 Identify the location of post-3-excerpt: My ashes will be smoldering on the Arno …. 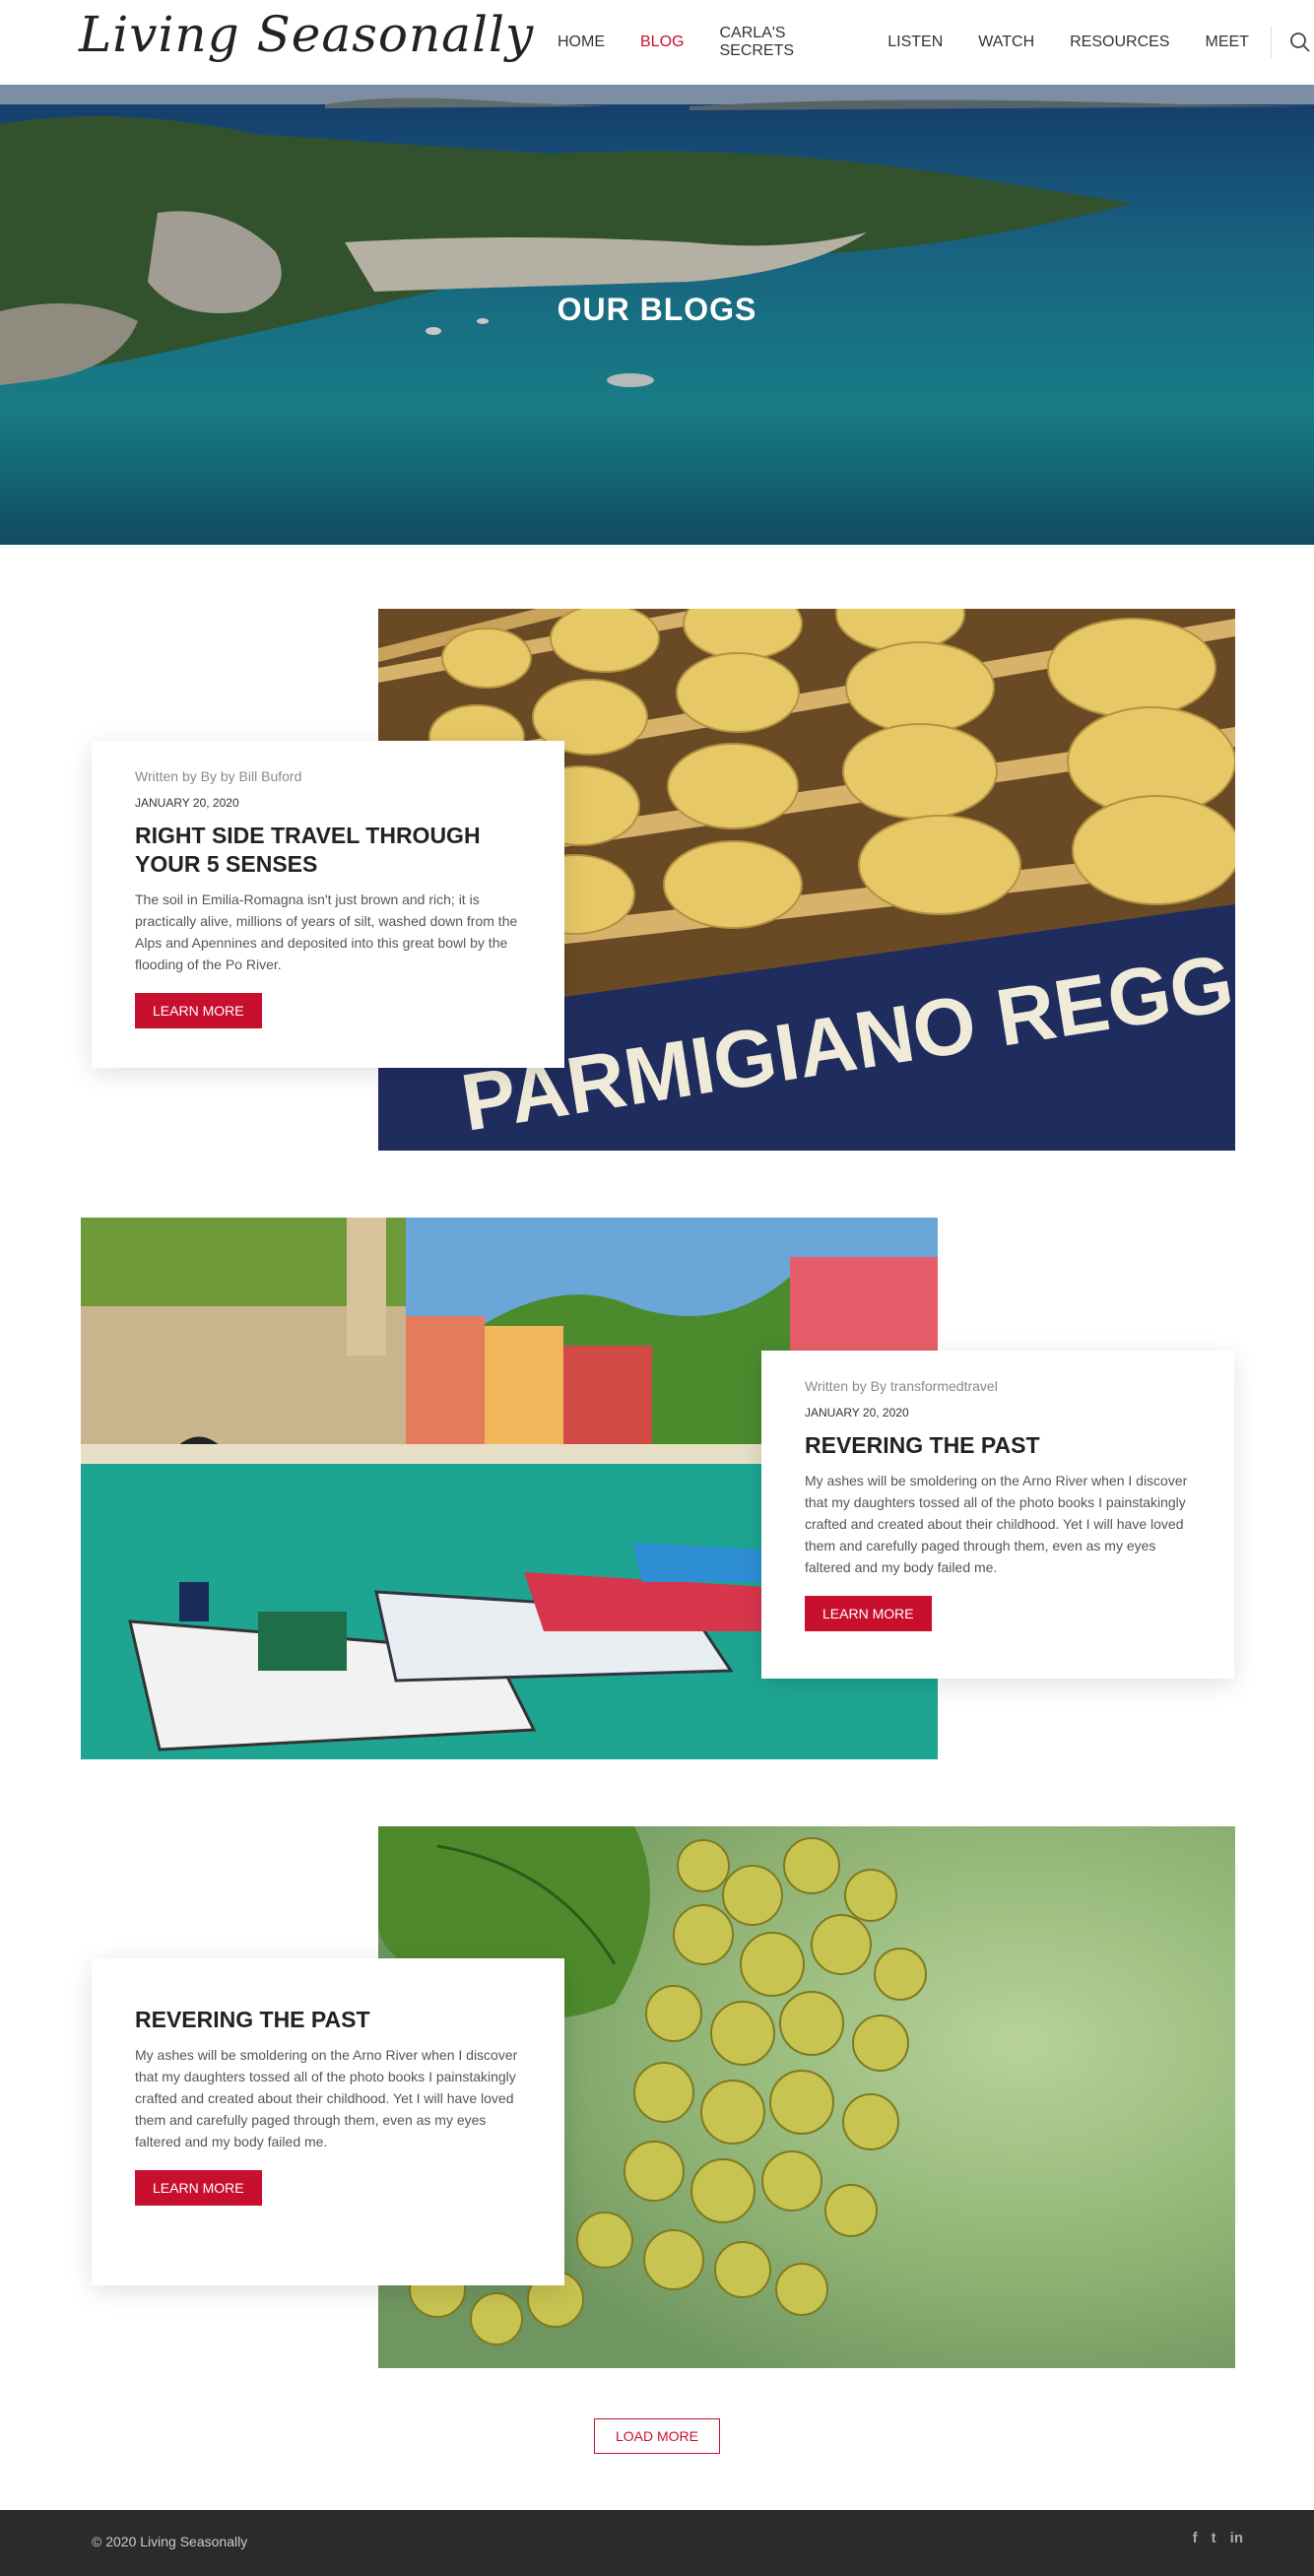
(327, 2098).